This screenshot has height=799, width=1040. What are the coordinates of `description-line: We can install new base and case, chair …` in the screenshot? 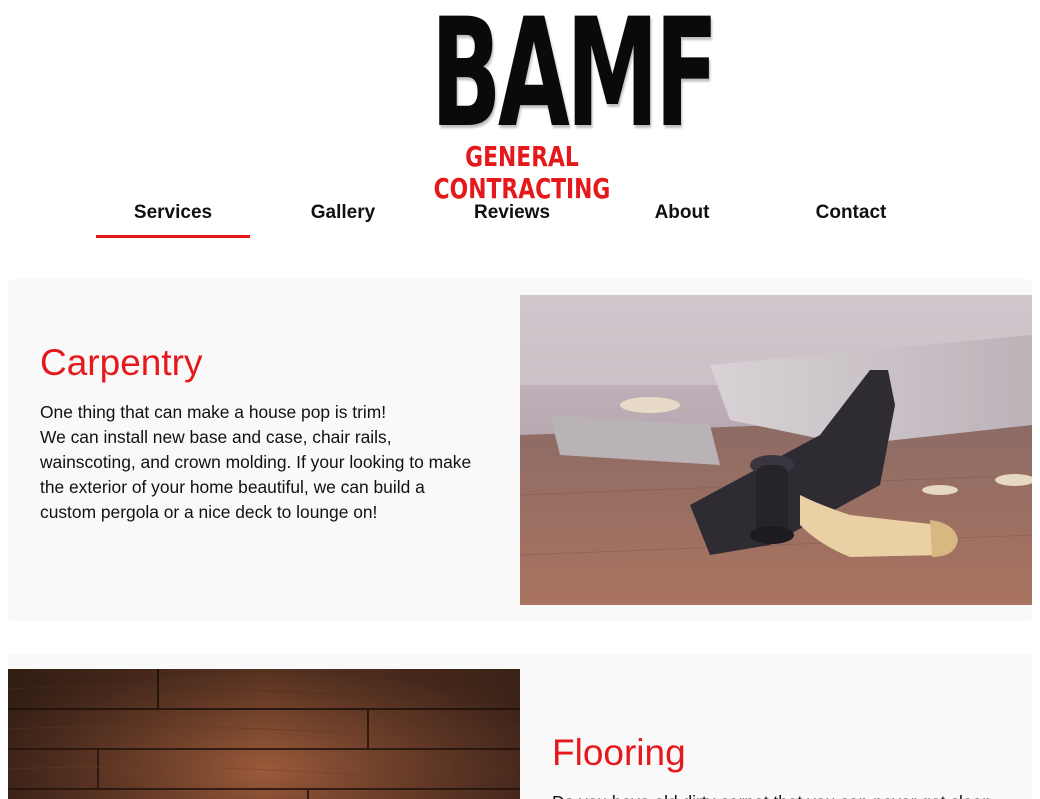 It's located at (216, 437).